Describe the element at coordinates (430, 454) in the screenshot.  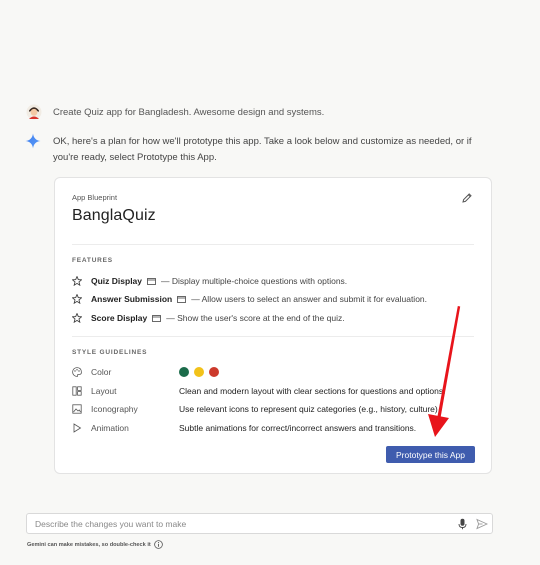
I see `prototype-app-button: Prototype this App` at that location.